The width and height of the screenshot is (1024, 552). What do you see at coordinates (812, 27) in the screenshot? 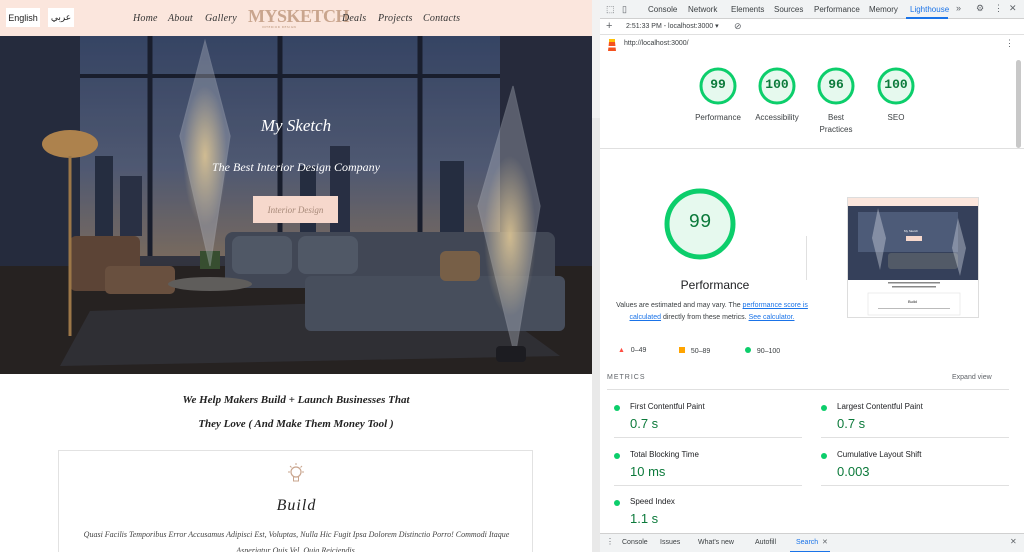
I see `lighthouse-toolbar: + 2:51:33 PM - localhost:3000 ▾ ⊘` at bounding box center [812, 27].